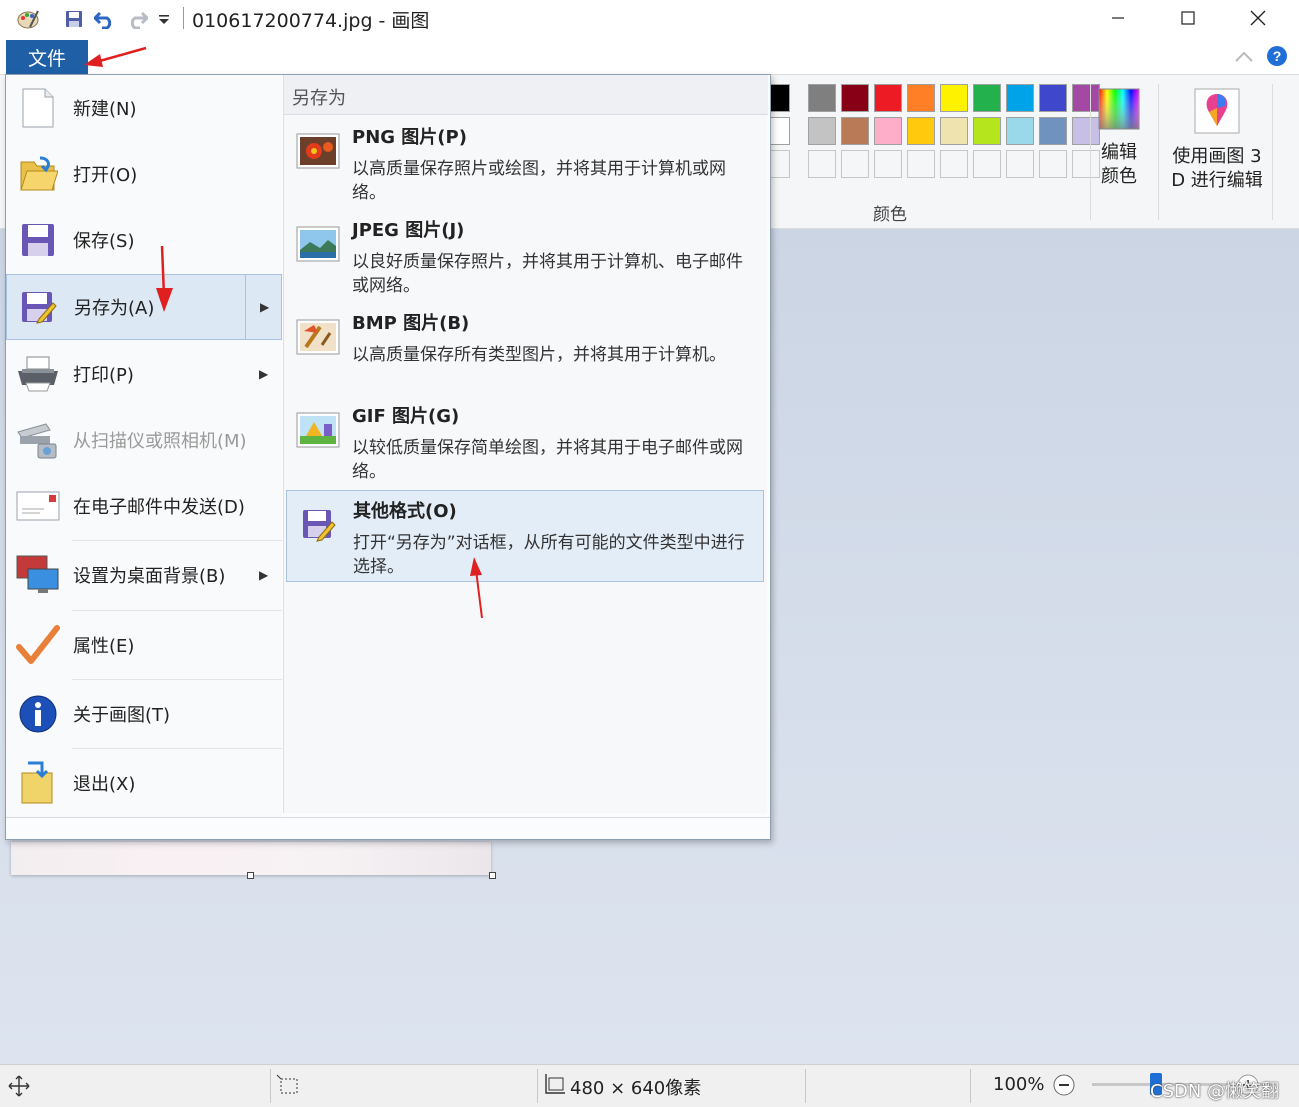 The width and height of the screenshot is (1299, 1107). I want to click on selection-size-icon, so click(288, 1087).